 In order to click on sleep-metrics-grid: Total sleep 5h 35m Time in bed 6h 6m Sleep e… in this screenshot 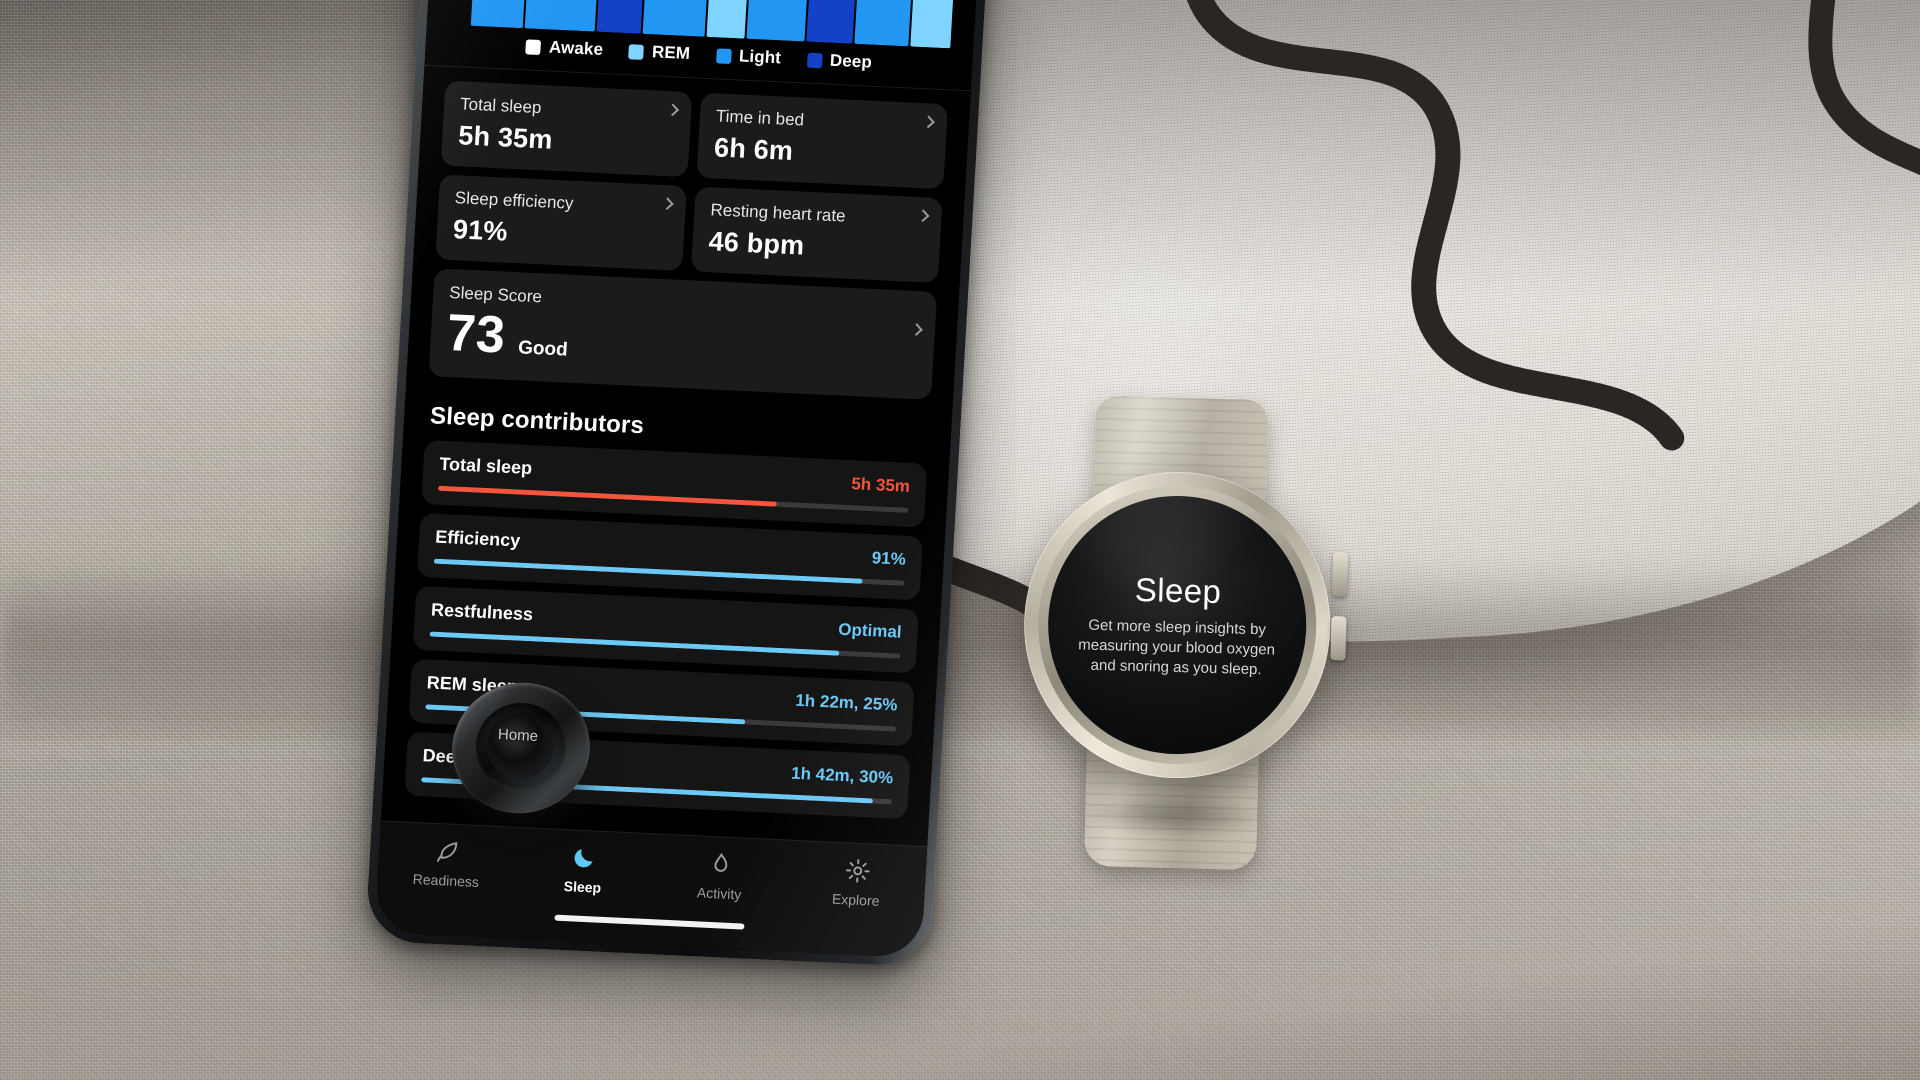, I will do `click(692, 175)`.